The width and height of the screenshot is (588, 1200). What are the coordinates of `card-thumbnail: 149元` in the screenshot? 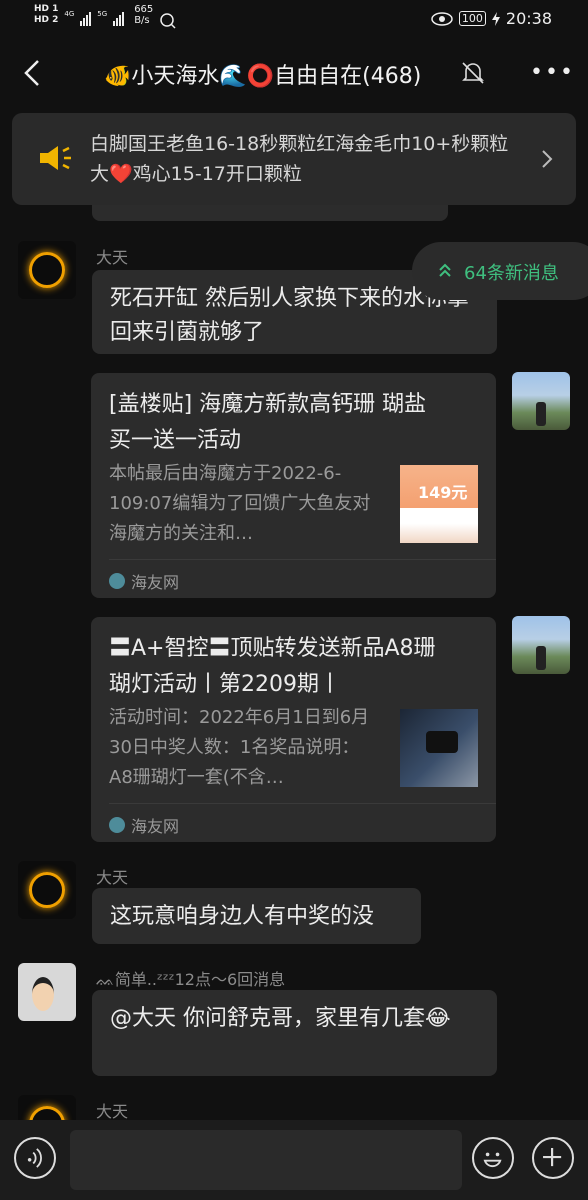 It's located at (439, 504).